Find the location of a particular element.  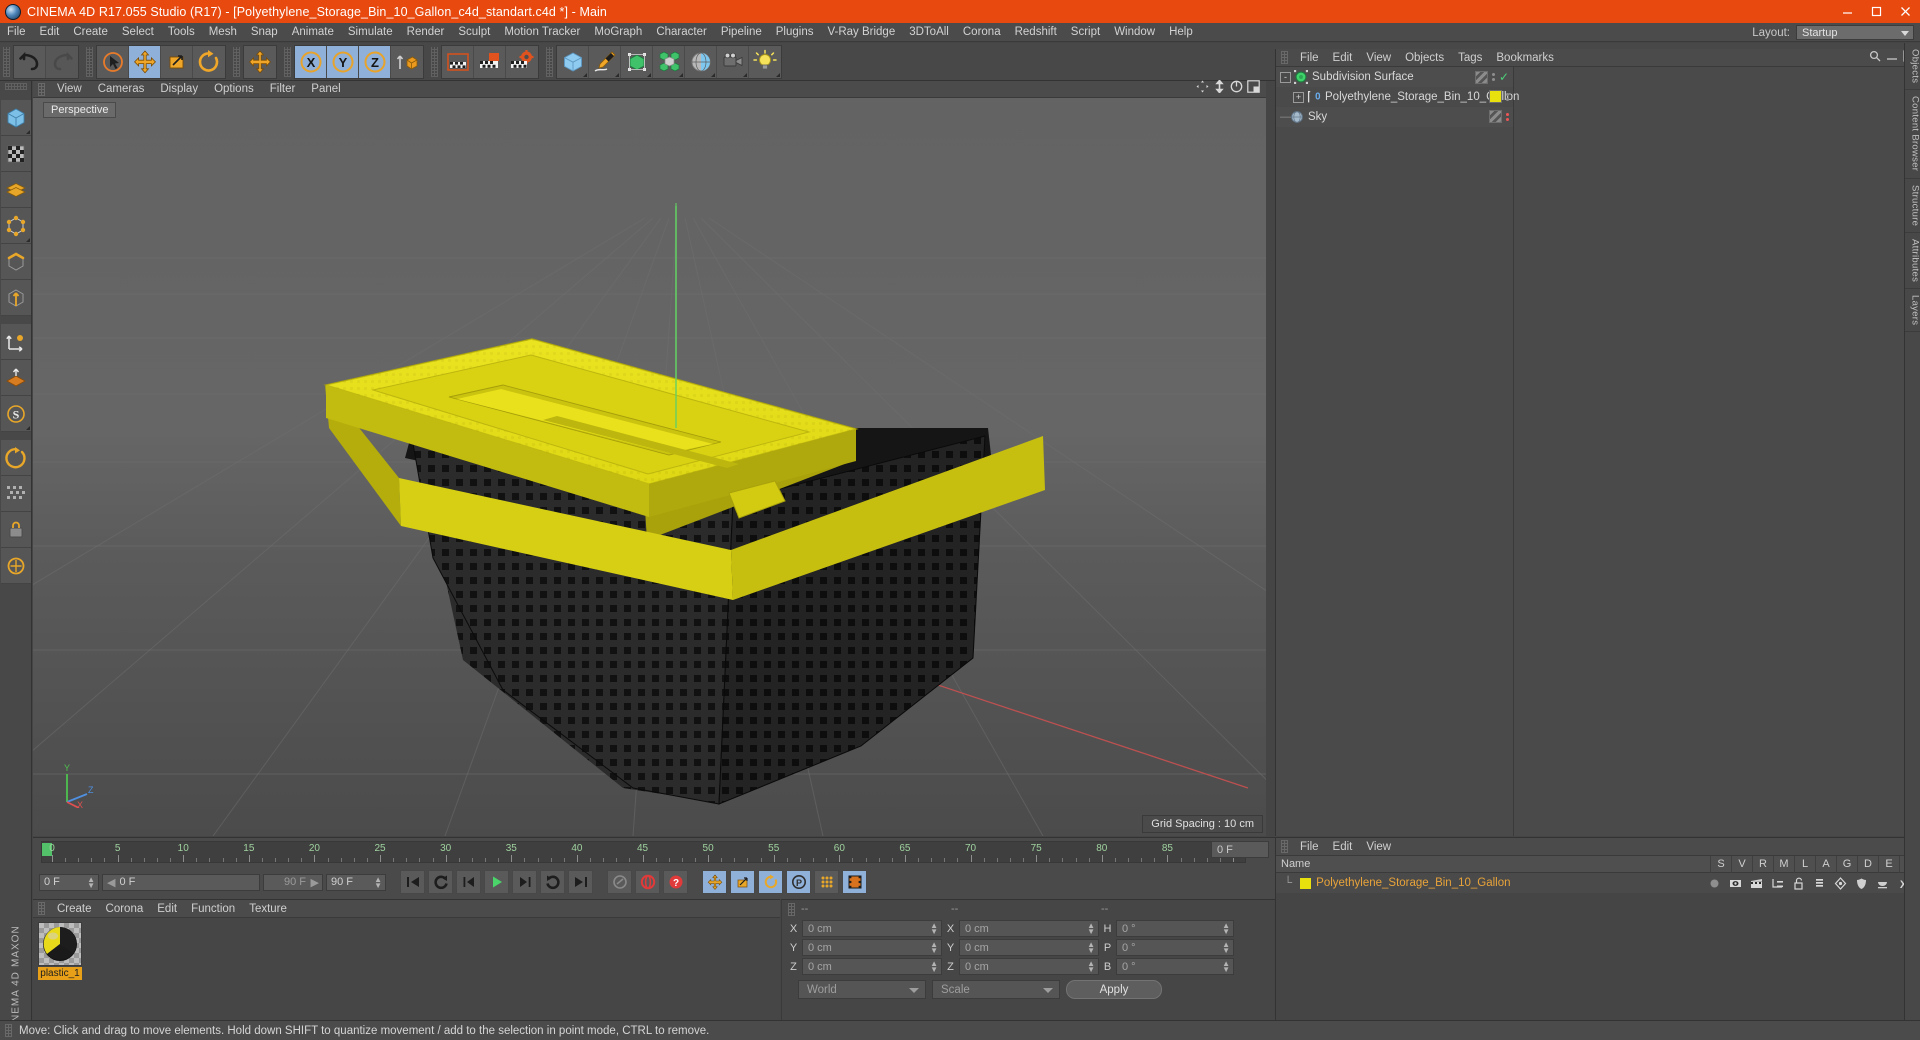

scale-tool-button is located at coordinates (177, 61).